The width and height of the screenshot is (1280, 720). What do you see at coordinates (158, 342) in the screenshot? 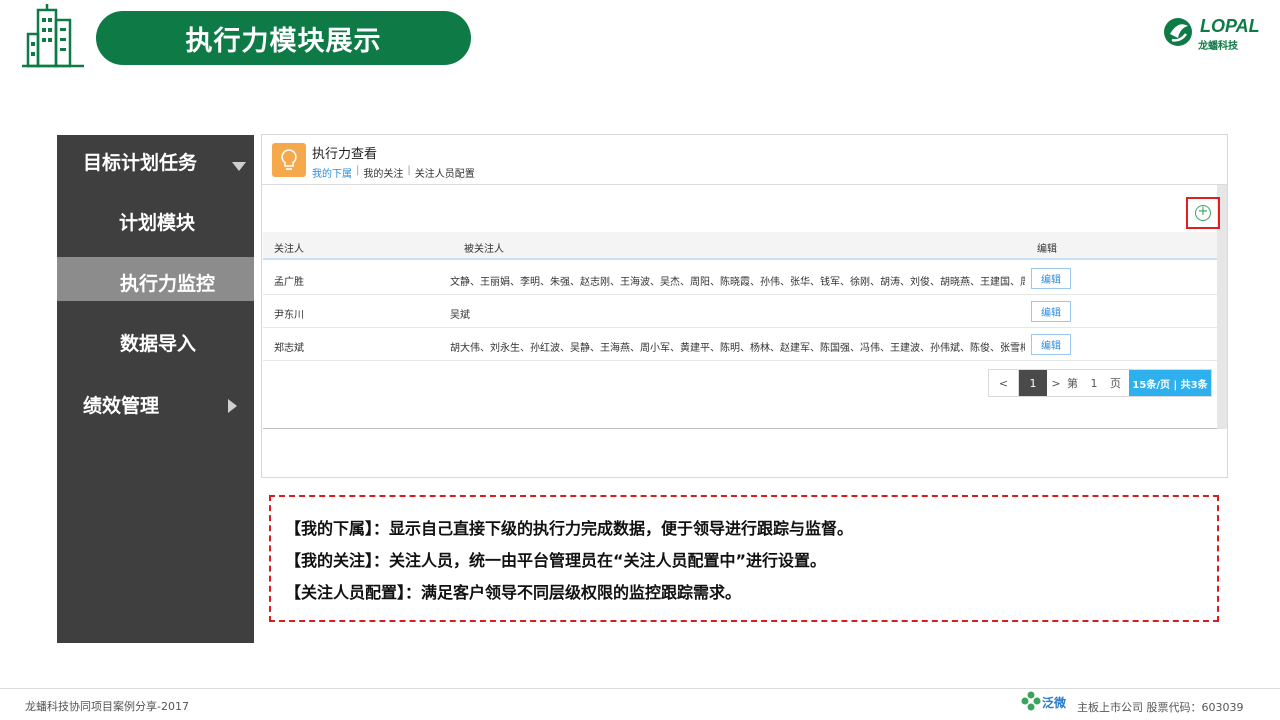
I see `sidebar-item-data-import: 数据导入` at bounding box center [158, 342].